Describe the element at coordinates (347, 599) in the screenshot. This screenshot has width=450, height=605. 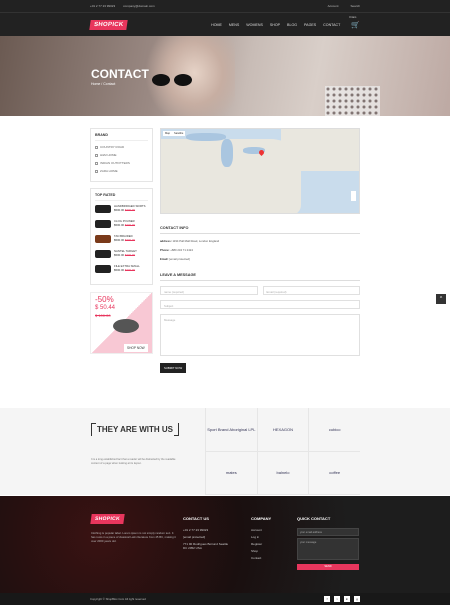
I see `linkedin-icon: in` at that location.